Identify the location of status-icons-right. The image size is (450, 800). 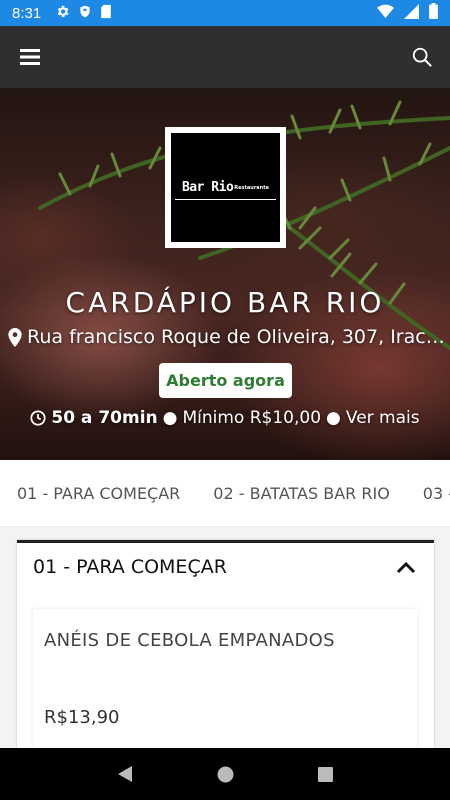
(407, 13).